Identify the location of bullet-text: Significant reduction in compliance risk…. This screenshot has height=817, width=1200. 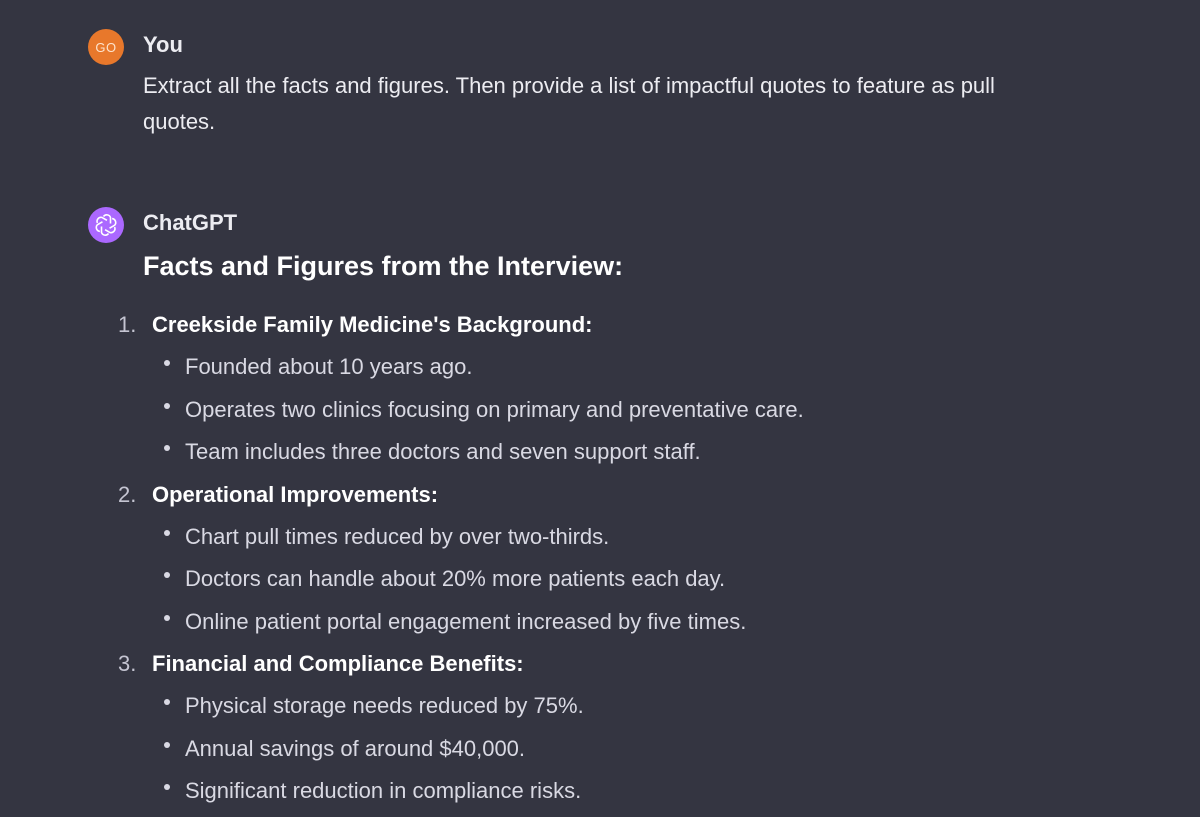
(383, 790).